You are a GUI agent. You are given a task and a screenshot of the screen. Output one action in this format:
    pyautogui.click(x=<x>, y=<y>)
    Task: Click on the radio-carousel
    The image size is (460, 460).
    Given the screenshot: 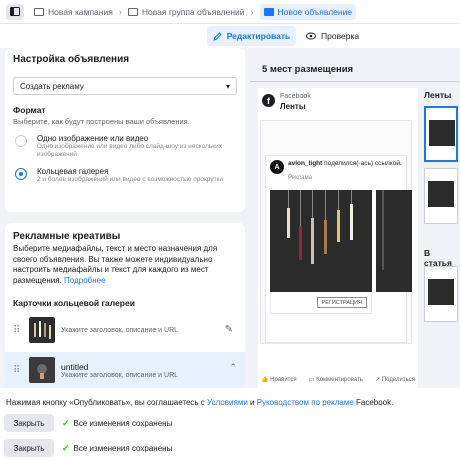 What is the action you would take?
    pyautogui.click(x=21, y=174)
    